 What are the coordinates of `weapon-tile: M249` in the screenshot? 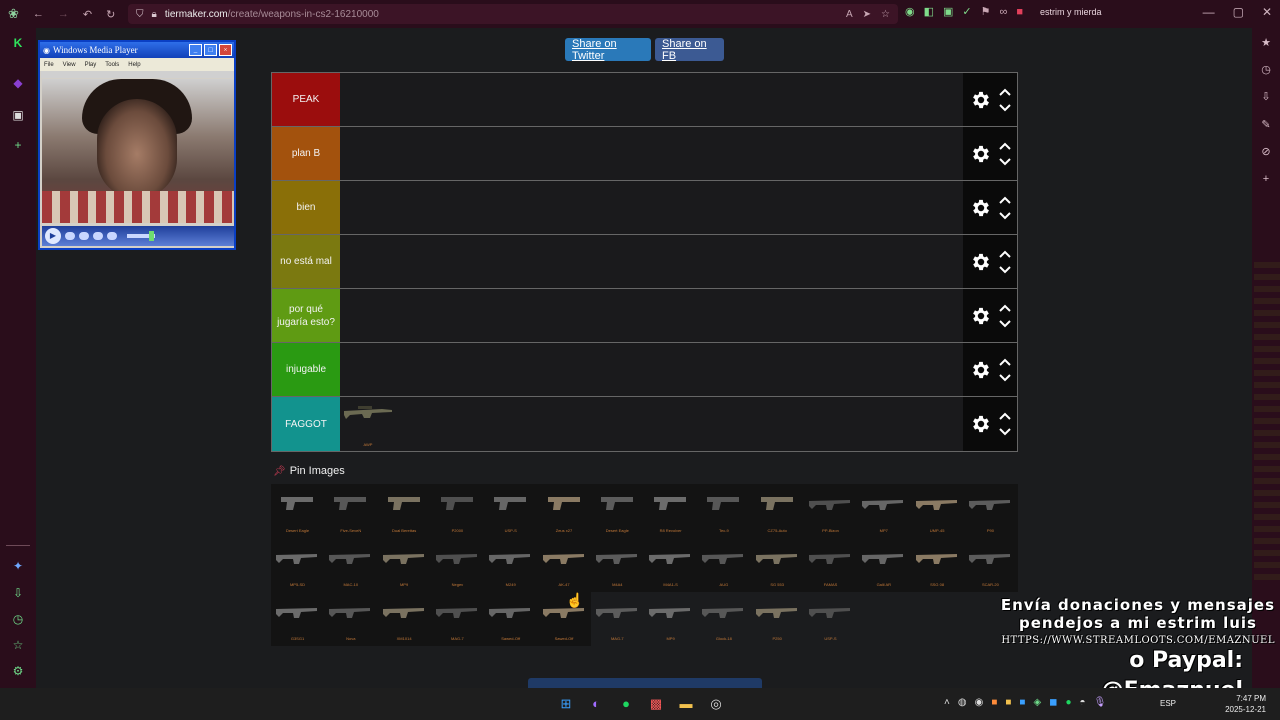 It's located at (510, 564).